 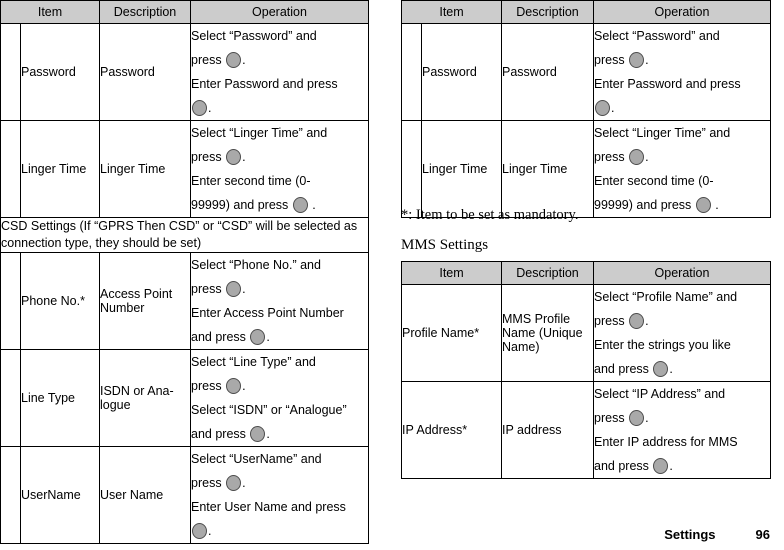 I want to click on cell-item: Profile Name*, so click(x=451, y=333).